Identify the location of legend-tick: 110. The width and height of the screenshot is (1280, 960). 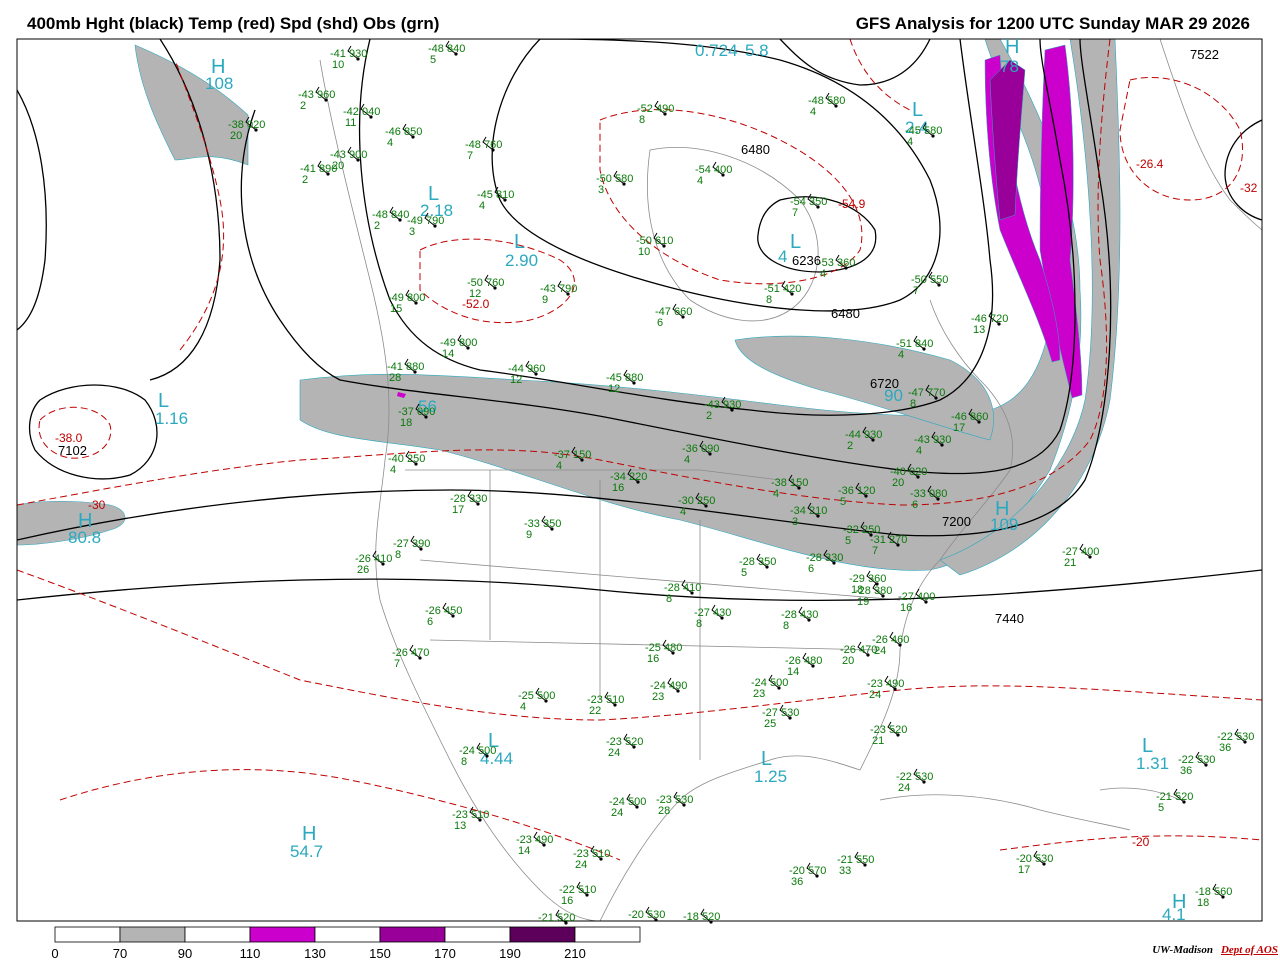
(250, 953).